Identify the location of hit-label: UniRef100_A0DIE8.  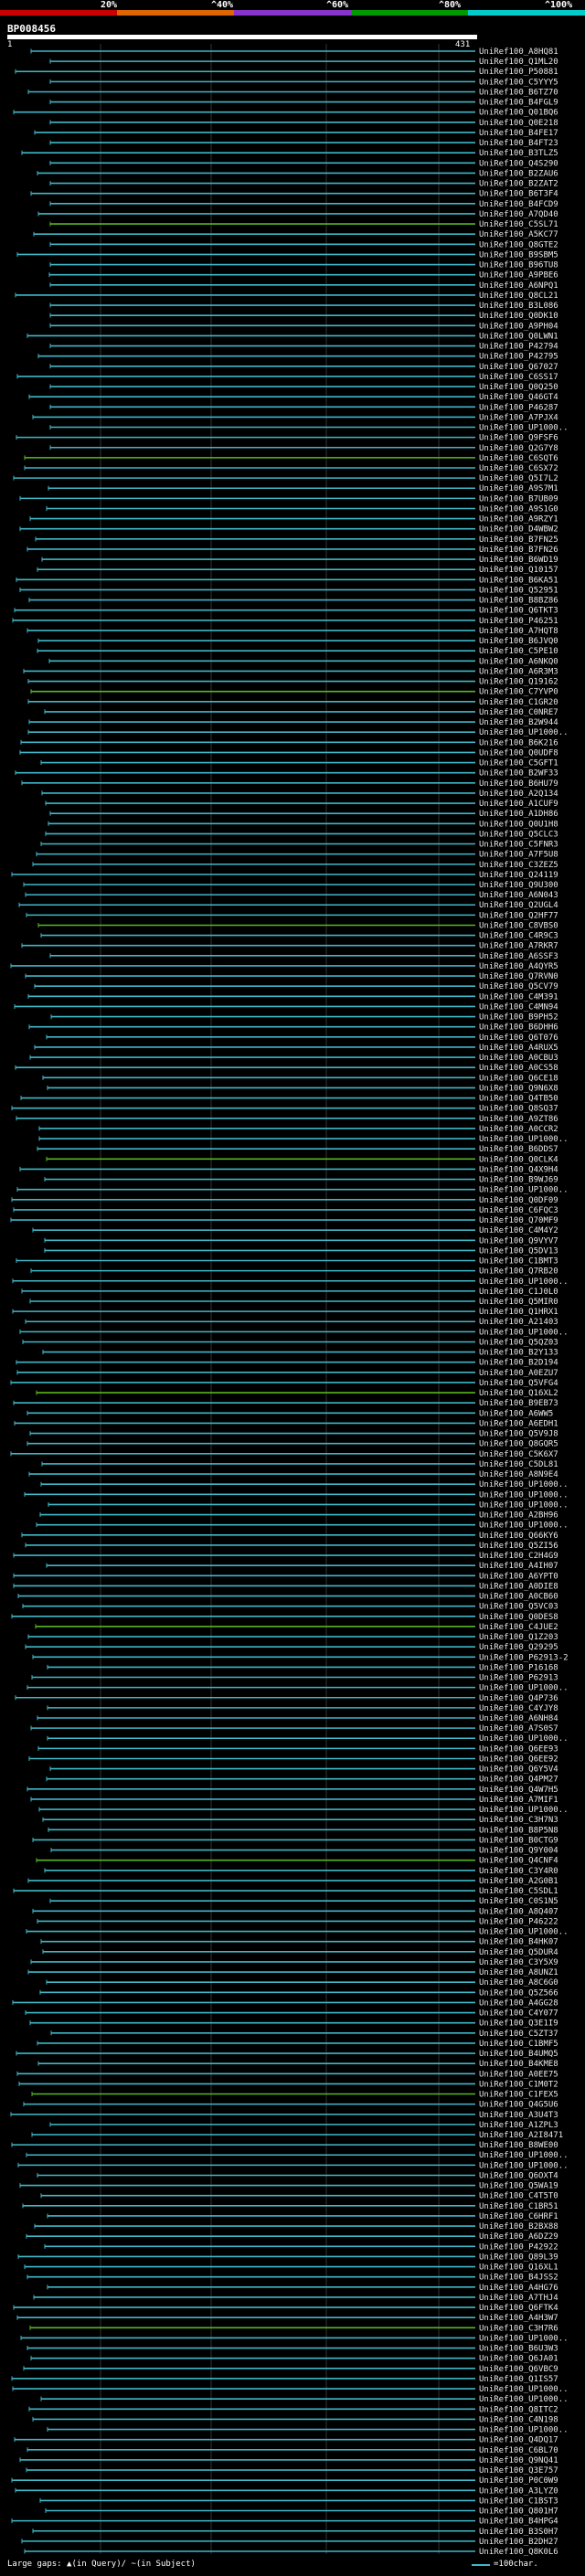
(518, 1586).